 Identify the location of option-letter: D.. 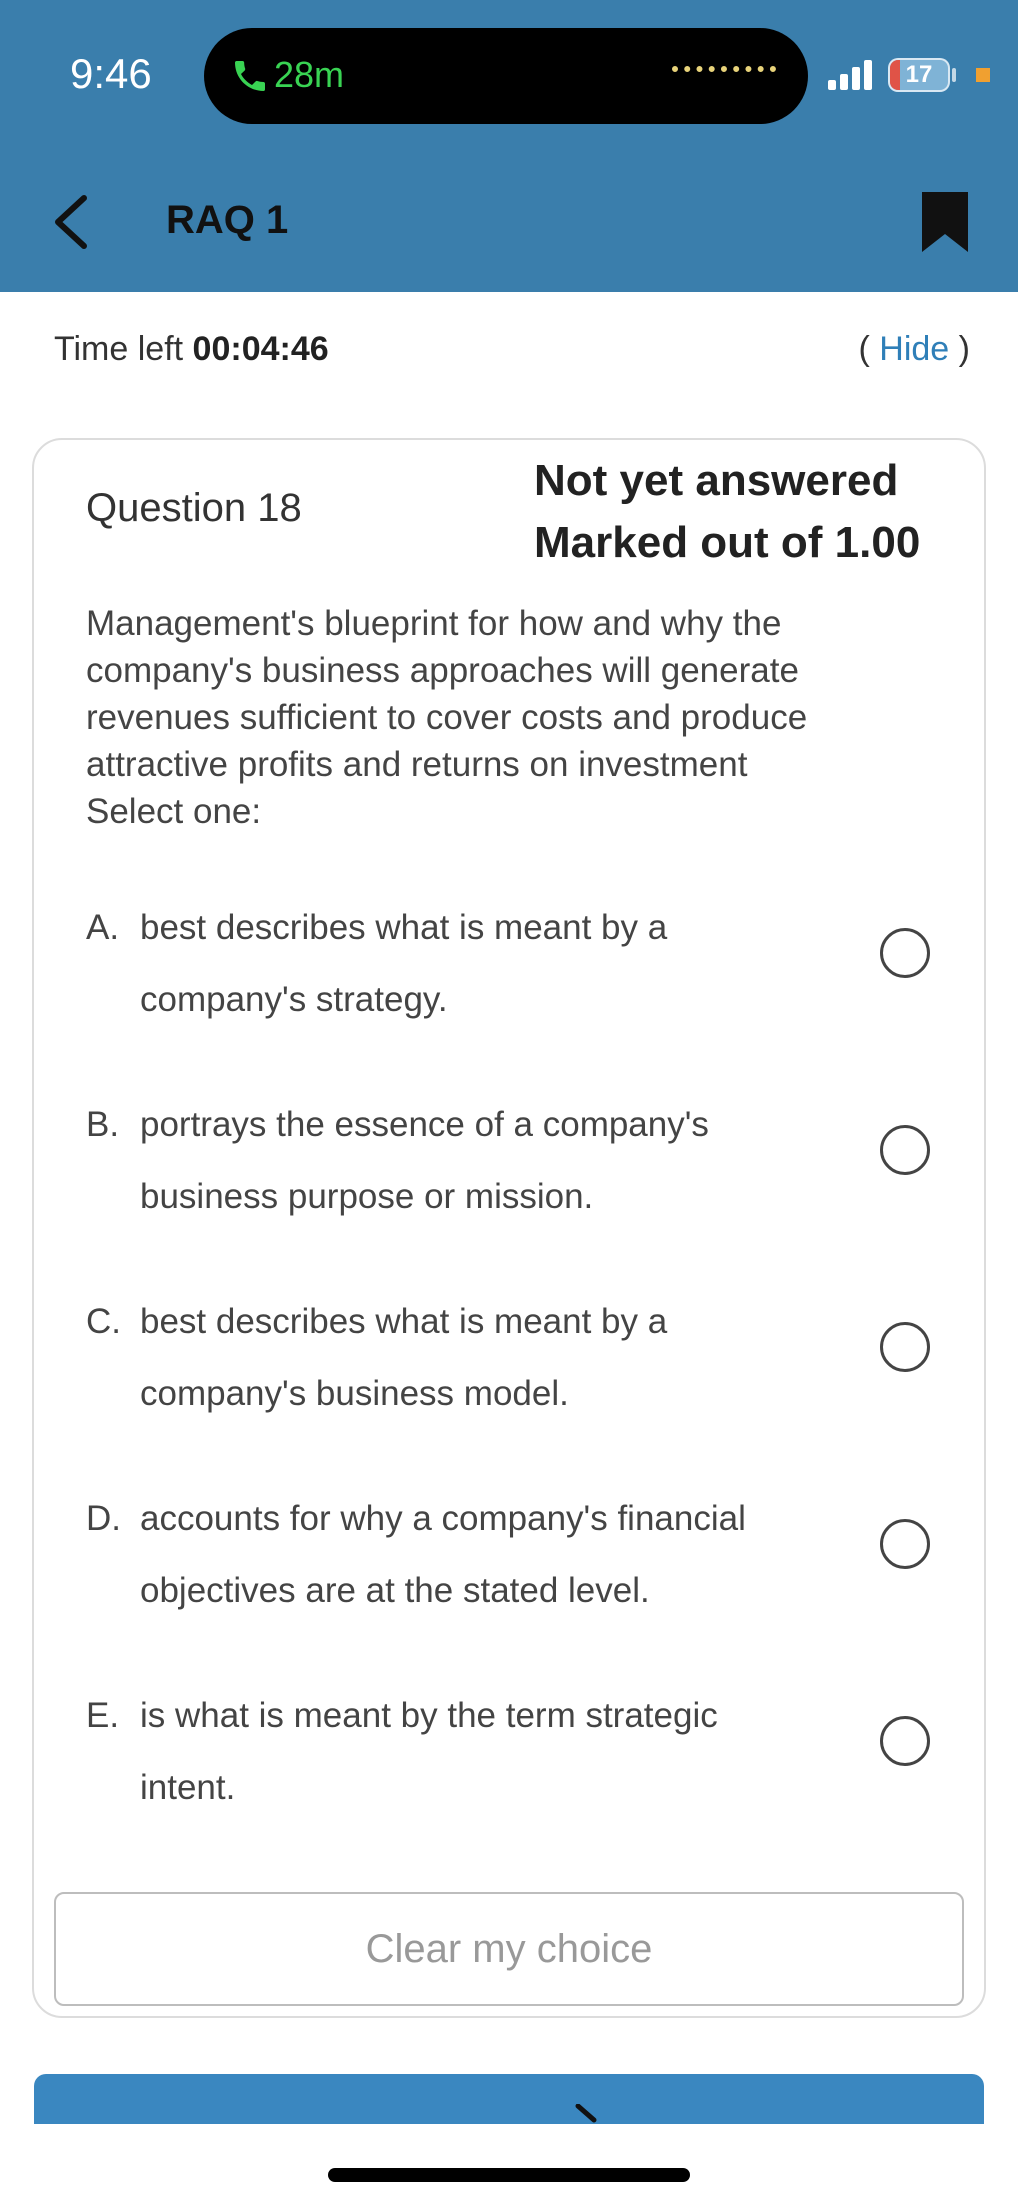
(103, 1518).